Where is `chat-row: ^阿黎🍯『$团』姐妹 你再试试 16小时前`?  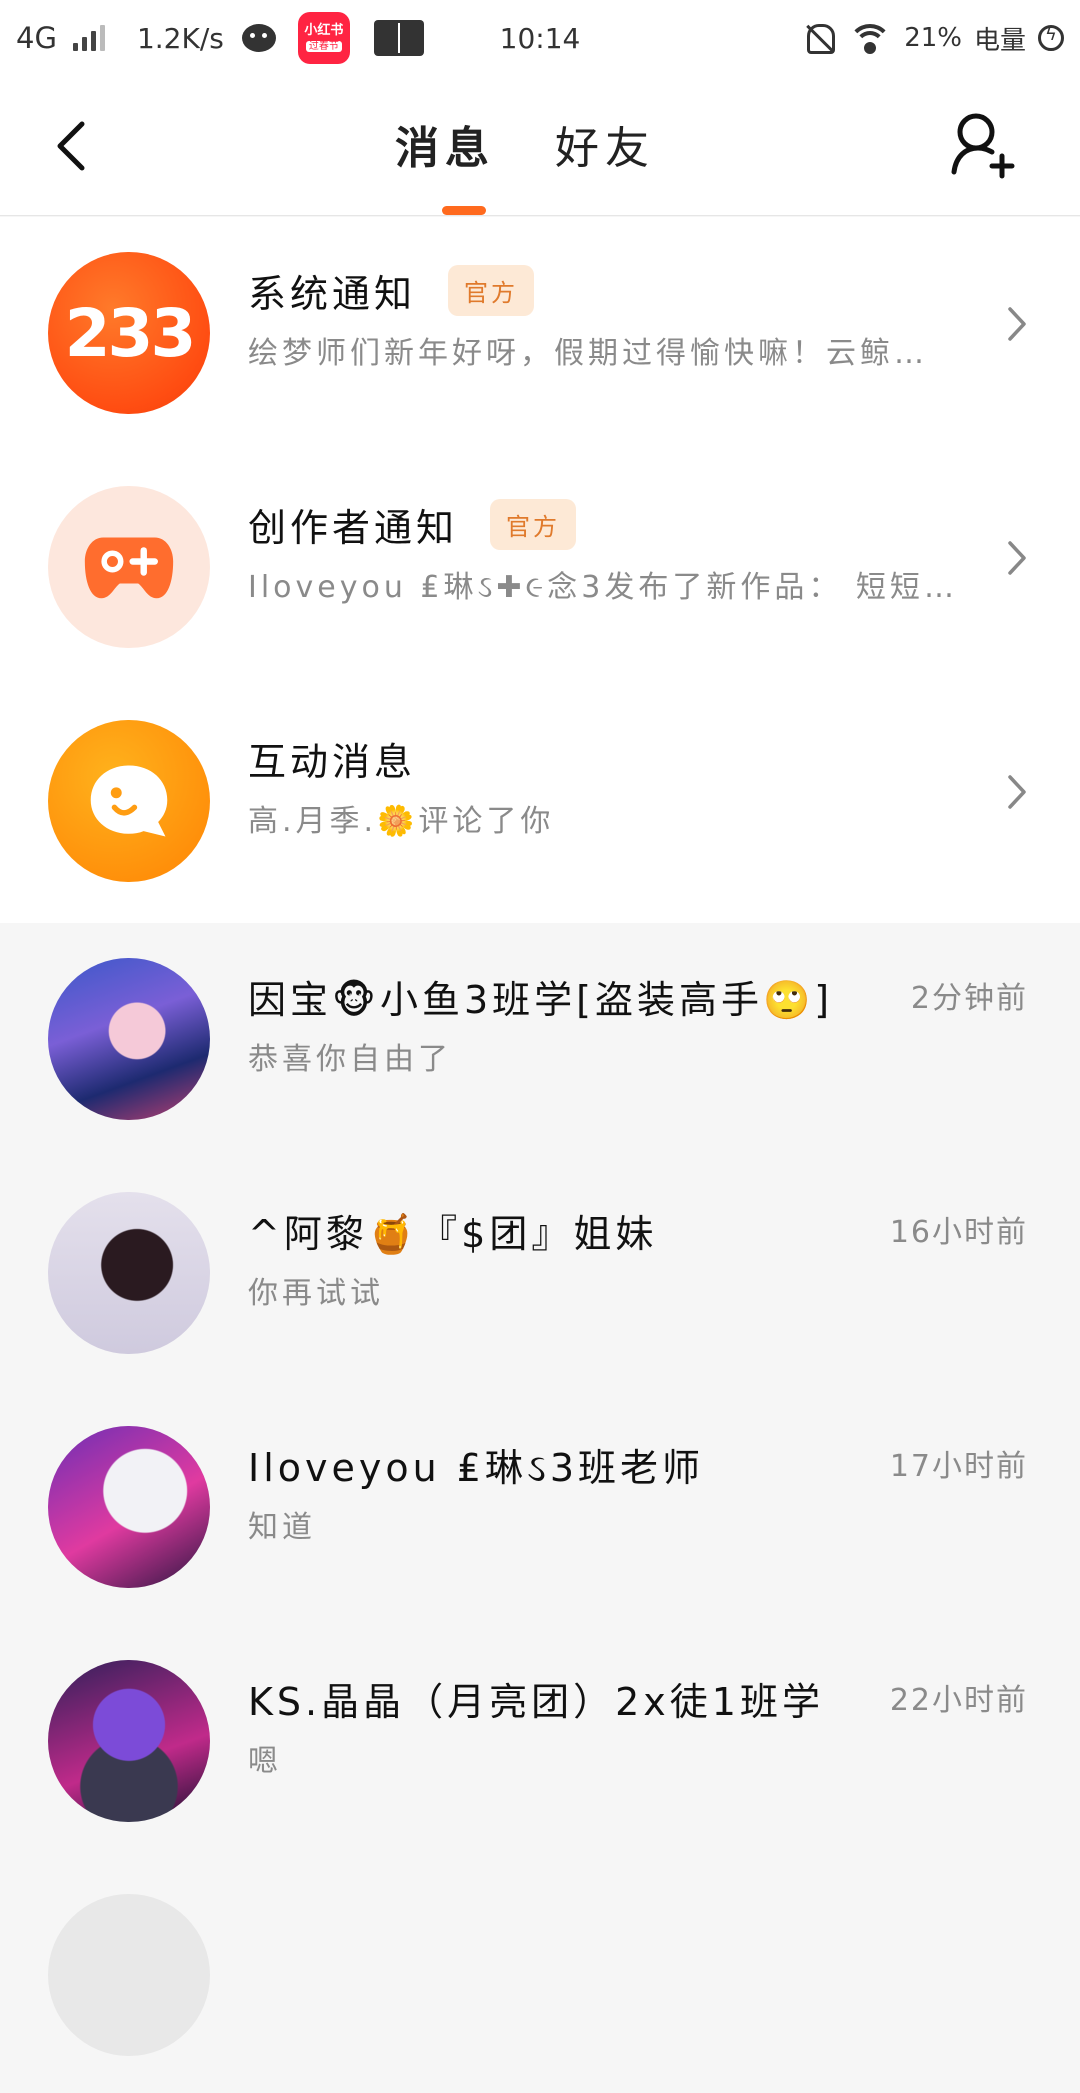 chat-row: ^阿黎🍯『$团』姐妹 你再试试 16小时前 is located at coordinates (540, 1274).